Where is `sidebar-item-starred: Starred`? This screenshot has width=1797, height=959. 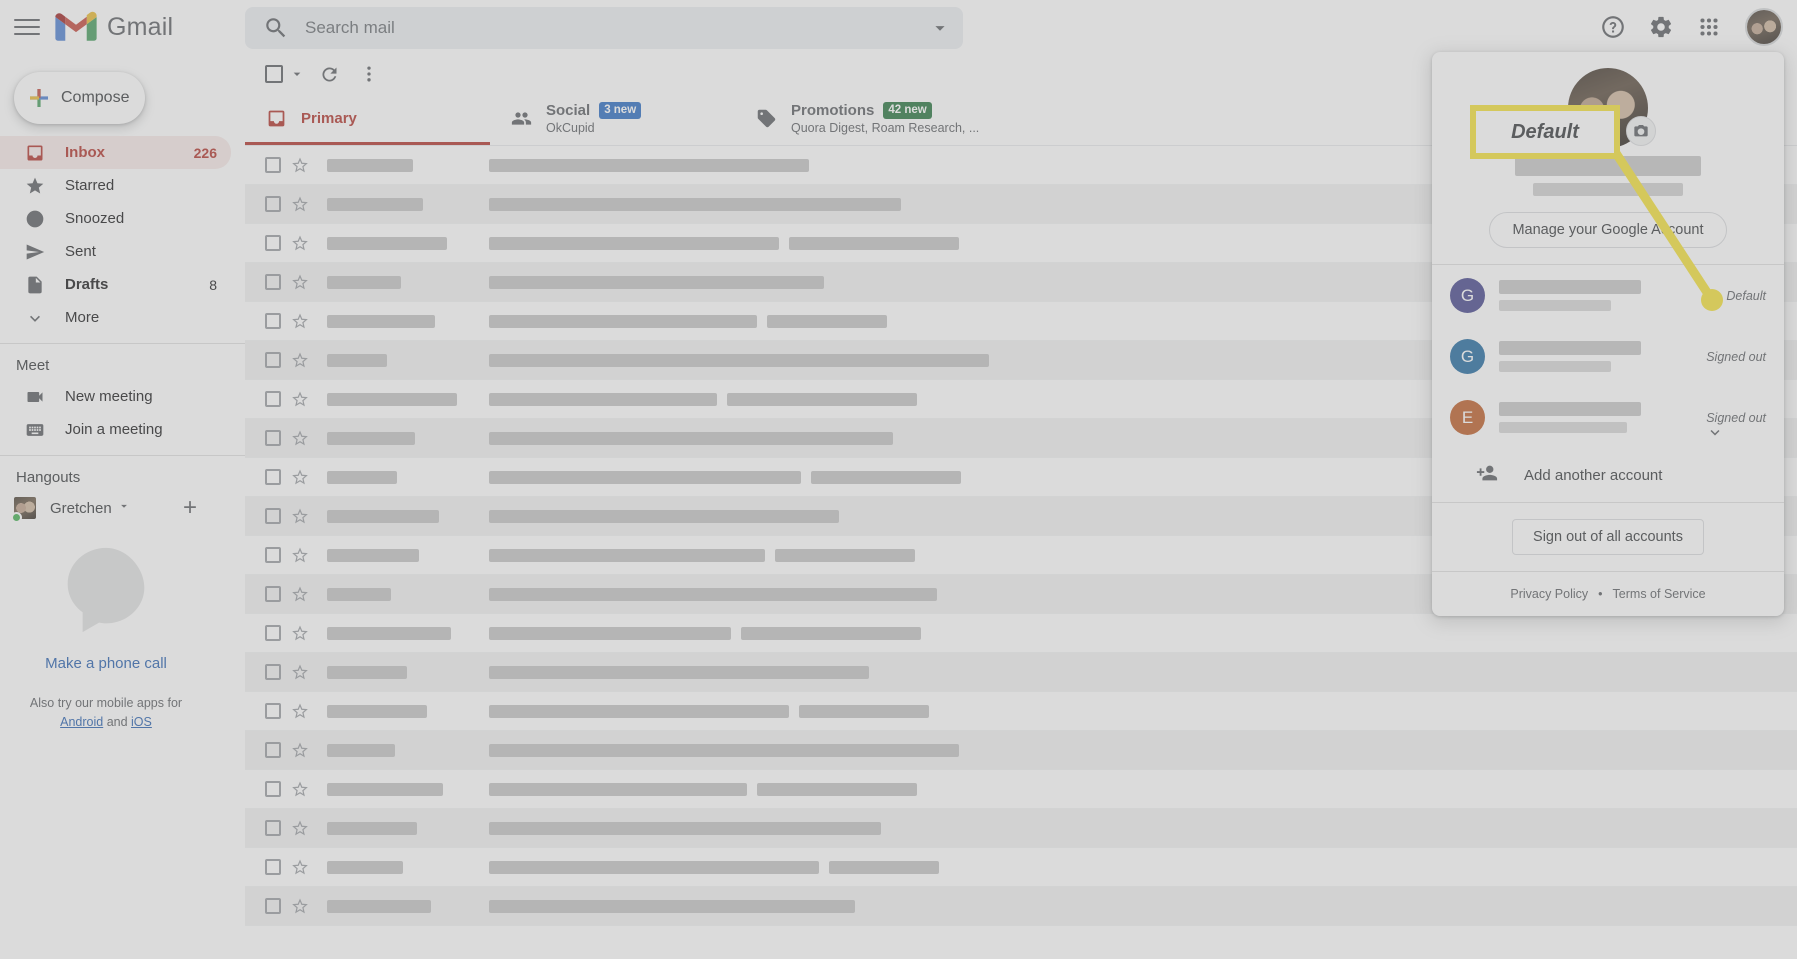 sidebar-item-starred: Starred is located at coordinates (115, 185).